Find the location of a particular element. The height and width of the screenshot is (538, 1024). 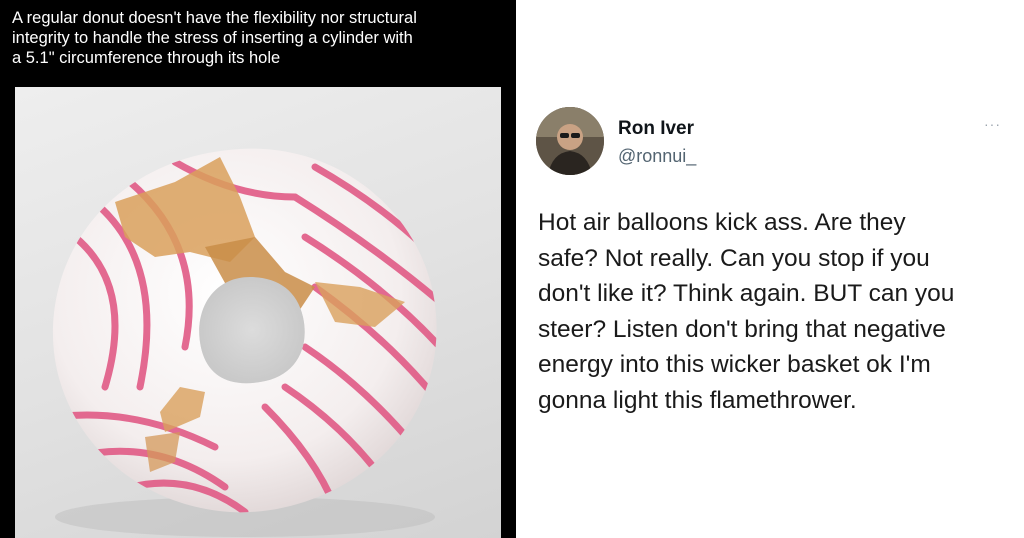

tweet-line: steer? Listen don't bring that negative is located at coordinates (742, 329).